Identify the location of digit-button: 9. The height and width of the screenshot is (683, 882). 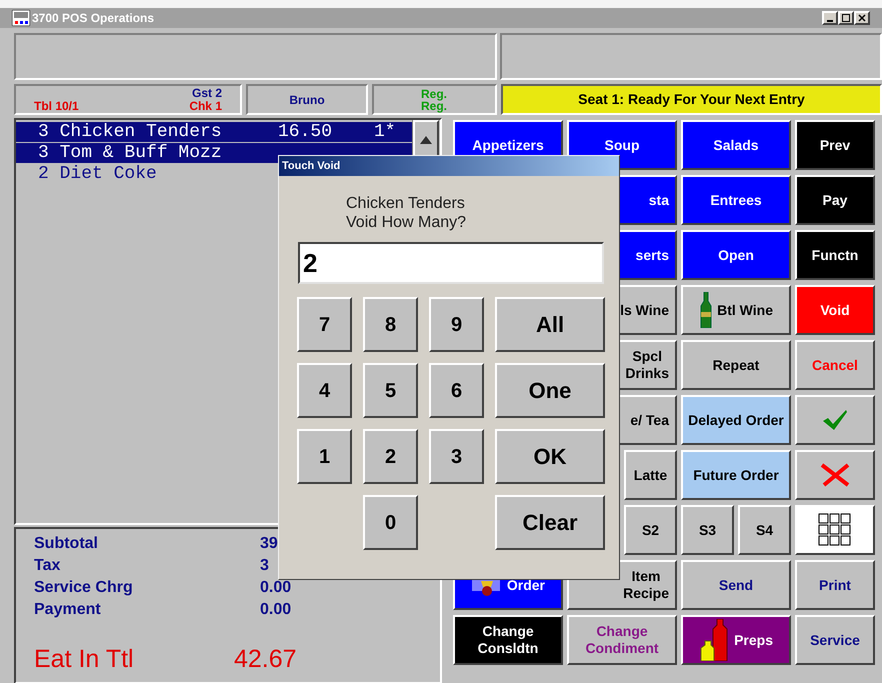
(456, 324).